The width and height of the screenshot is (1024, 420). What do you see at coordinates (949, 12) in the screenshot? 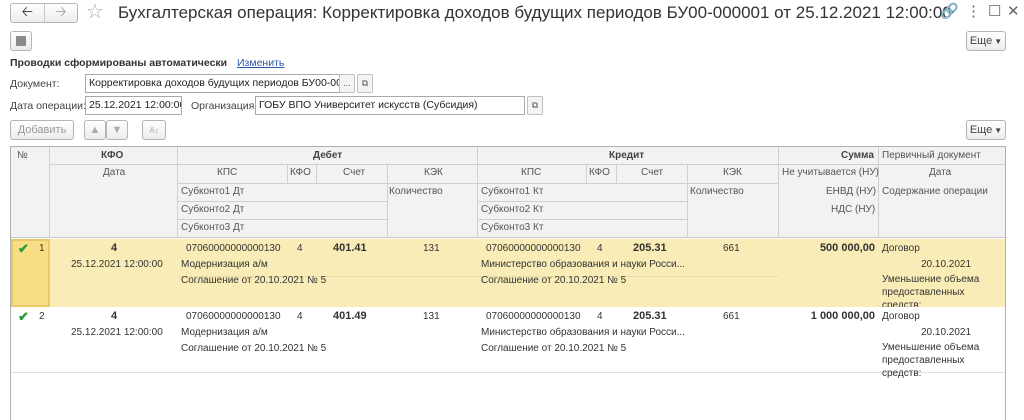
I see `link-icon: 🔗` at bounding box center [949, 12].